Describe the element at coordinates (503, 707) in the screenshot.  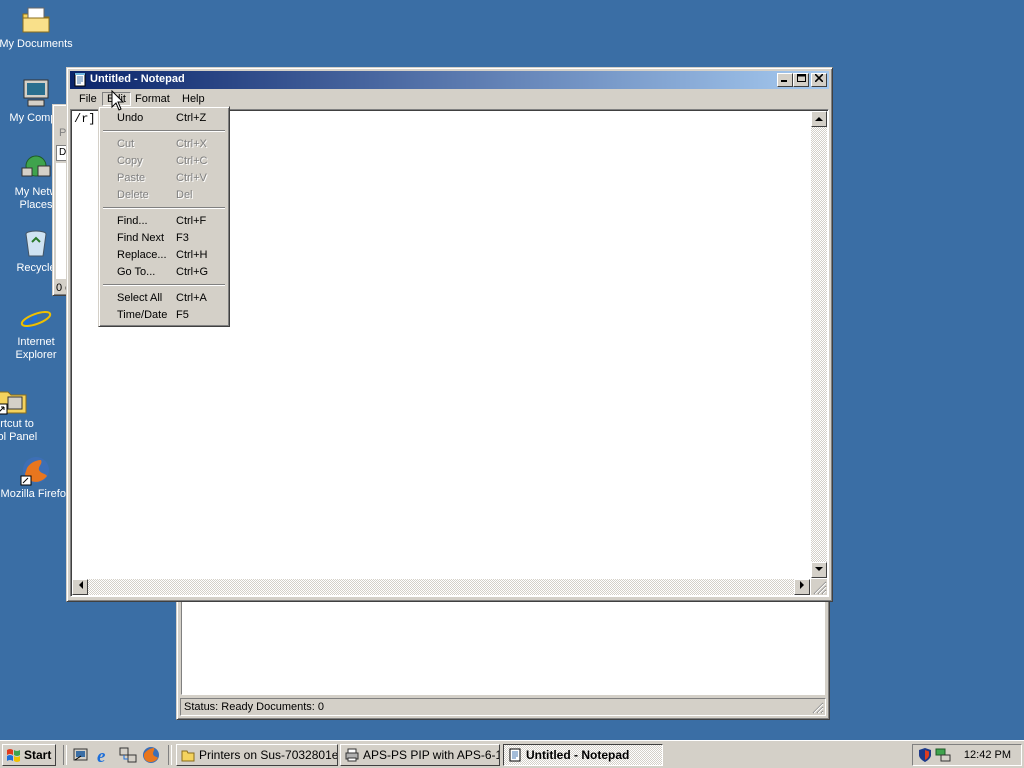
I see `printers-status-bar: Status: Ready Documents: 0` at that location.